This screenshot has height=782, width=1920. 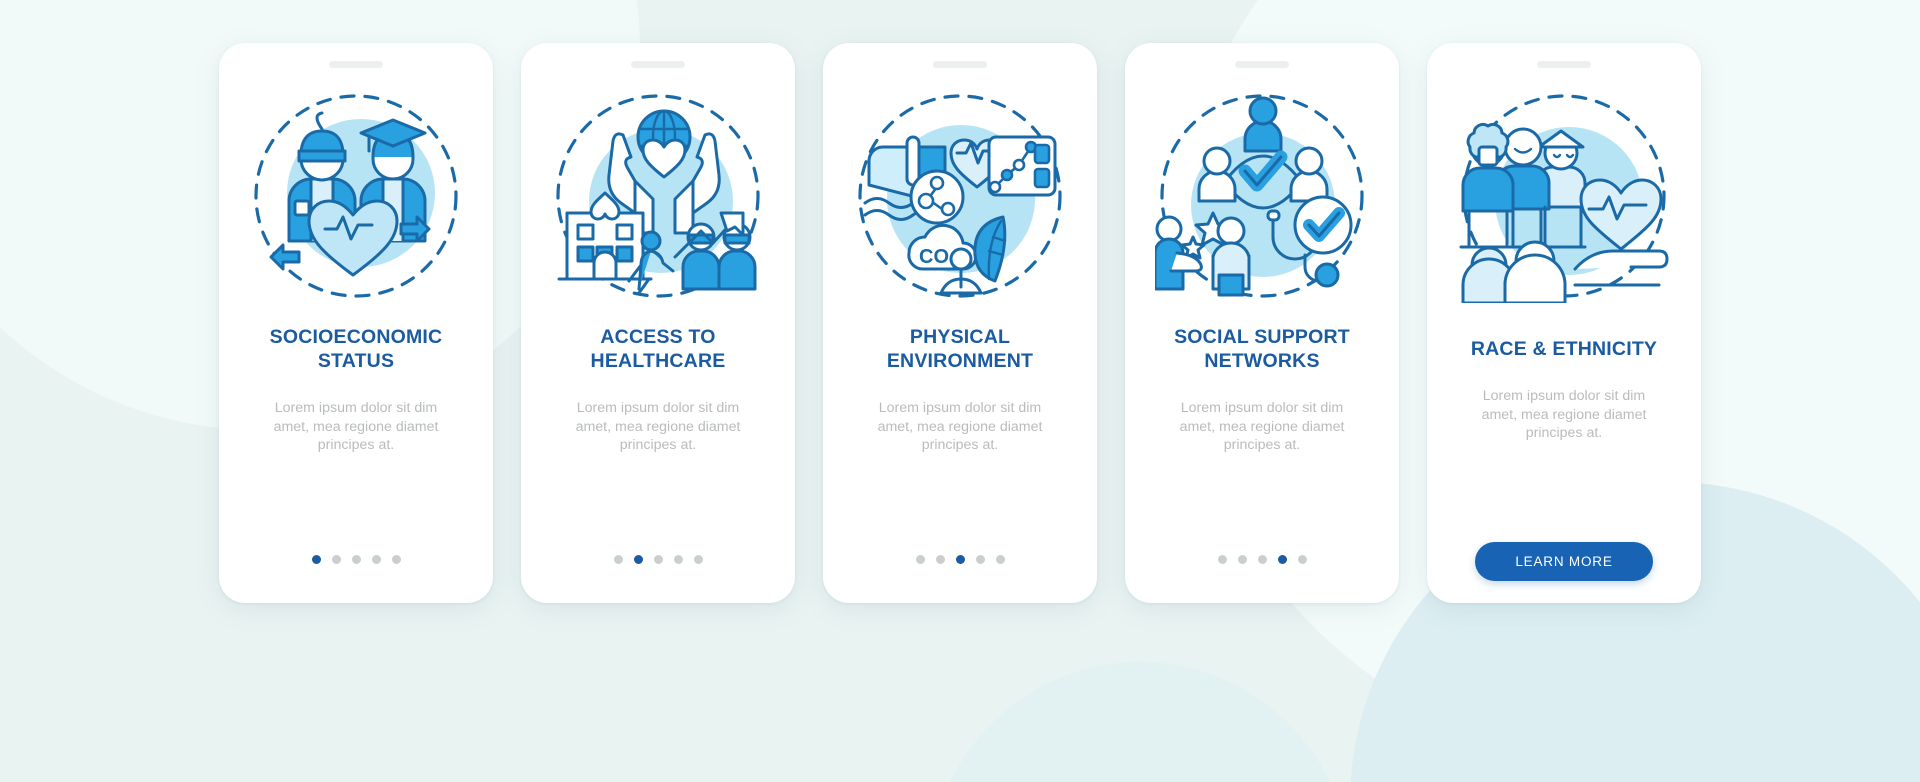 What do you see at coordinates (1262, 337) in the screenshot?
I see `title-line: SOCIAL SUPPORT` at bounding box center [1262, 337].